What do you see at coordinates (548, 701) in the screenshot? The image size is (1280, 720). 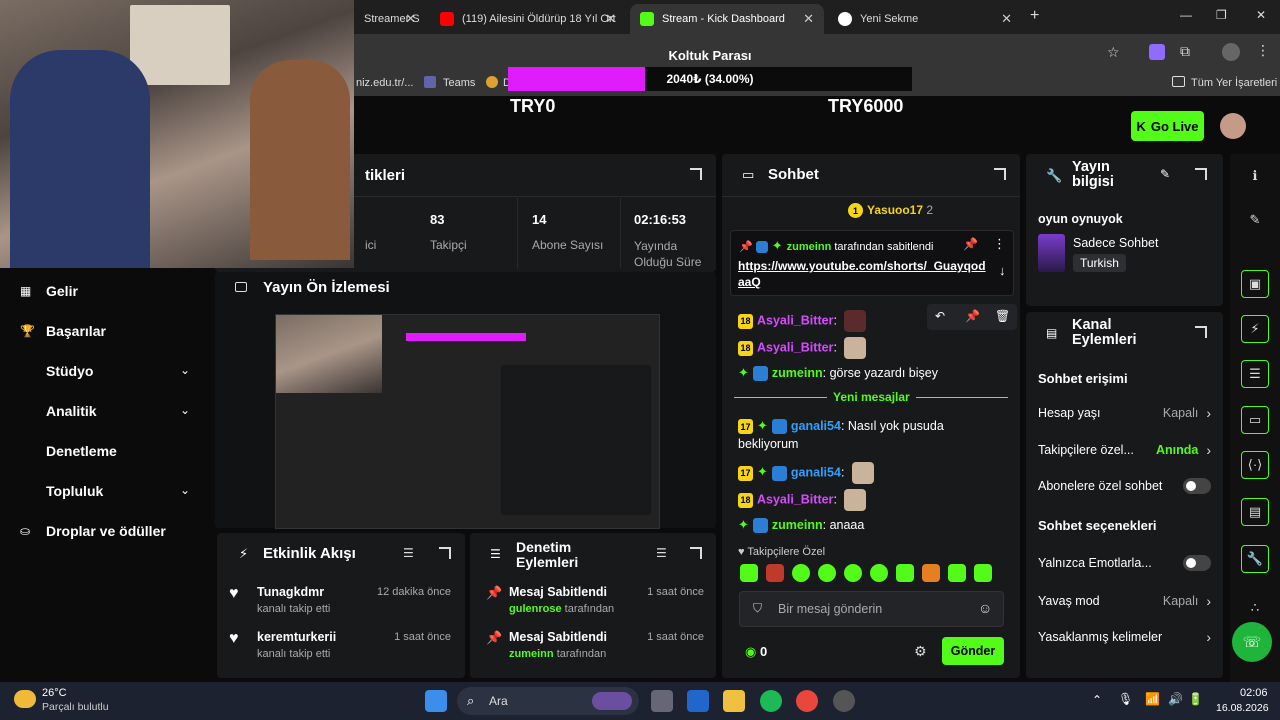 I see `taskbar-search: ⌕ Ara` at bounding box center [548, 701].